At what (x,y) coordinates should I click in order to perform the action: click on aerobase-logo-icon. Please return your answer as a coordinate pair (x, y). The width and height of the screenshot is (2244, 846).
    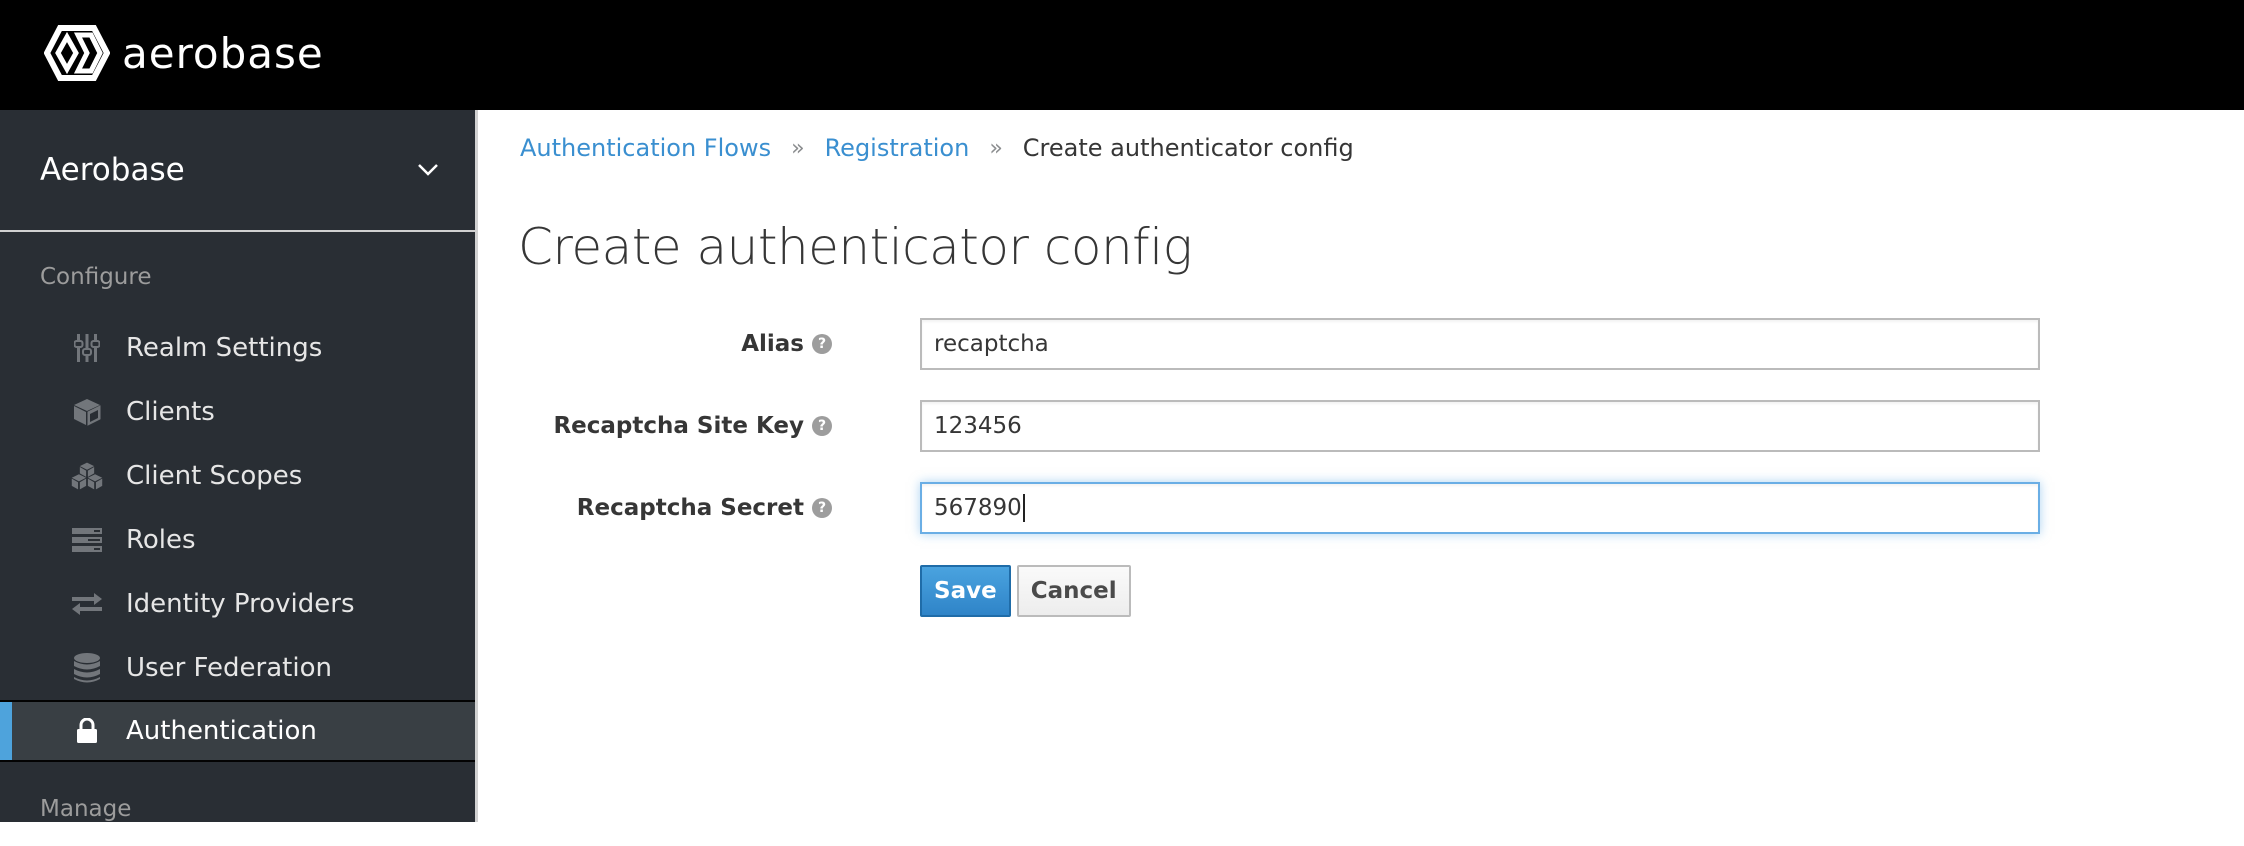
    Looking at the image, I should click on (77, 55).